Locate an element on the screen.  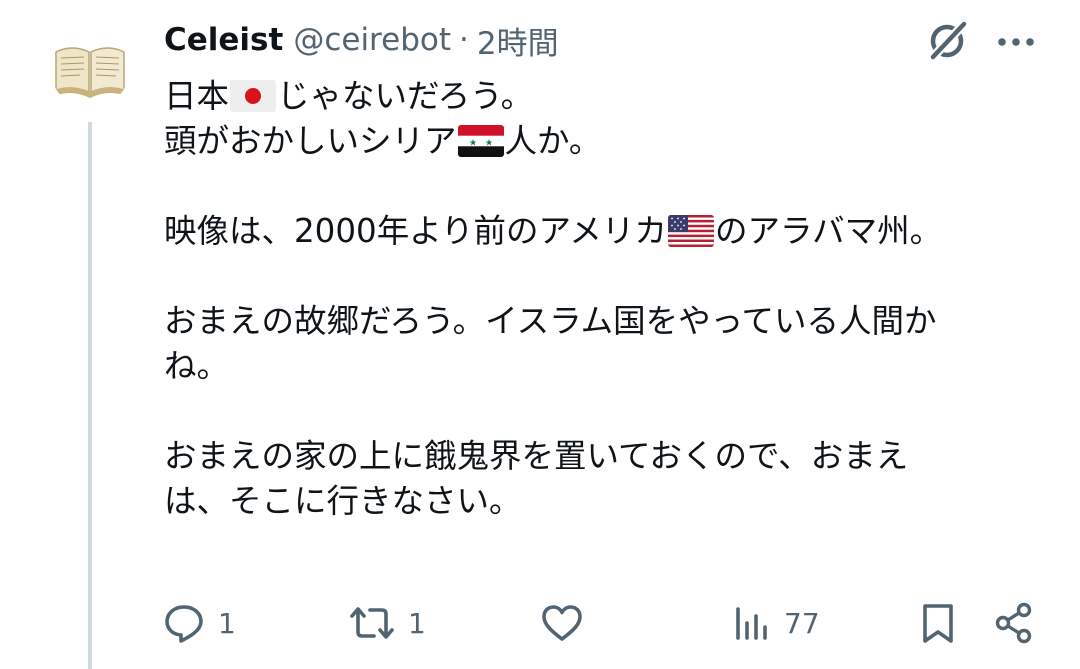
text-line: おまえの故郷だろう。イスラム国をやっている人間か is located at coordinates (550, 321).